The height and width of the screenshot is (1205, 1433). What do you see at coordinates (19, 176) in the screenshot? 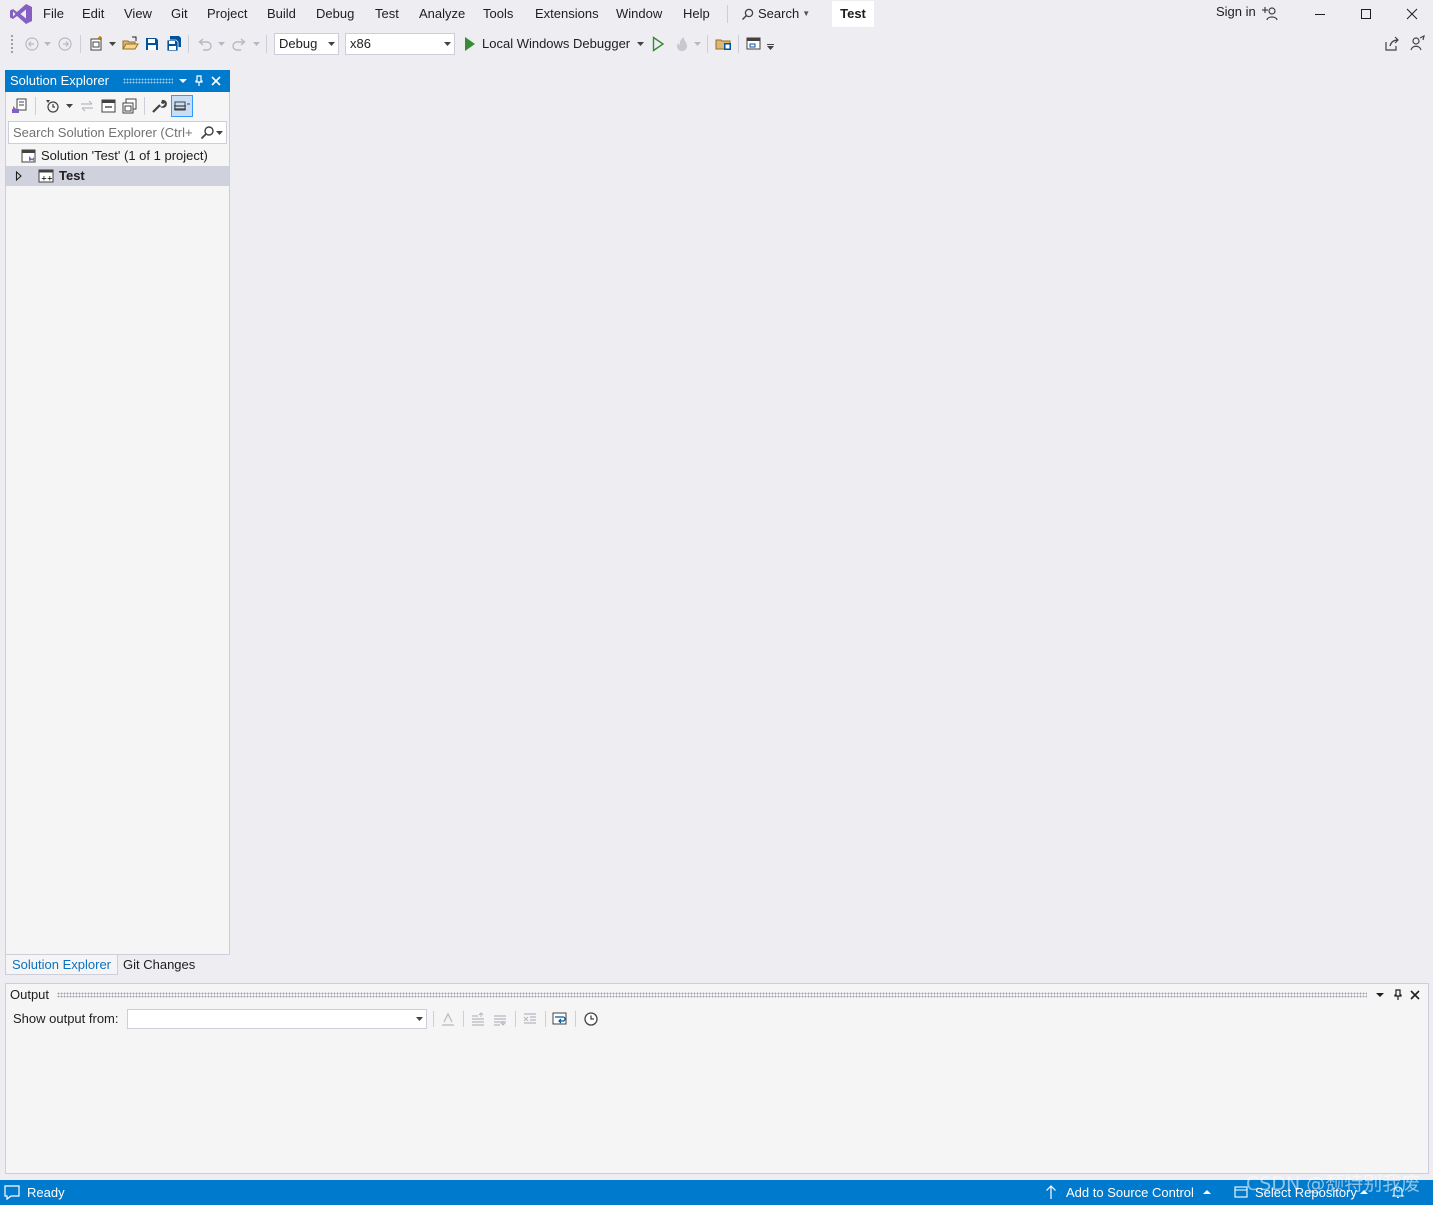
I see `expand-arrow-icon` at bounding box center [19, 176].